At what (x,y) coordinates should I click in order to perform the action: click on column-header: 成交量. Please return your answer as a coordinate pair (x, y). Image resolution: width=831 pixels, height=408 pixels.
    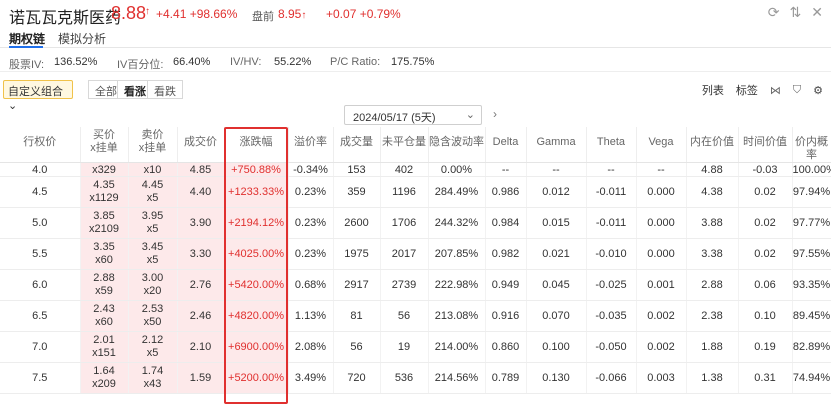
    Looking at the image, I should click on (357, 145).